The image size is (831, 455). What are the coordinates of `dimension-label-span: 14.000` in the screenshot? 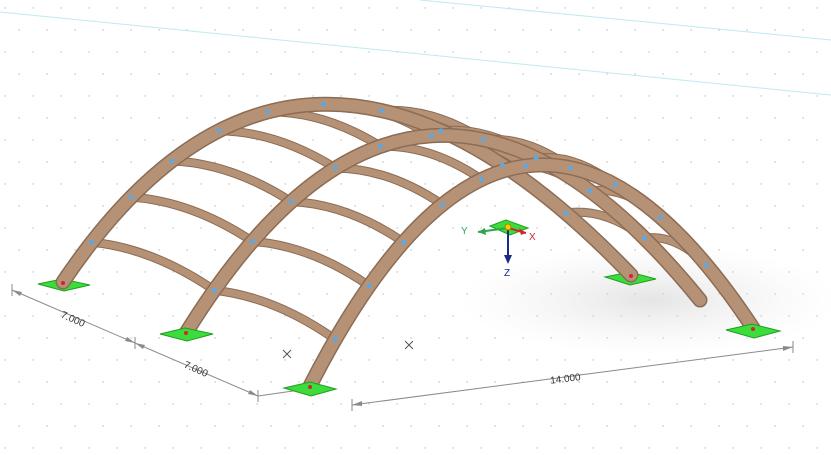 It's located at (566, 379).